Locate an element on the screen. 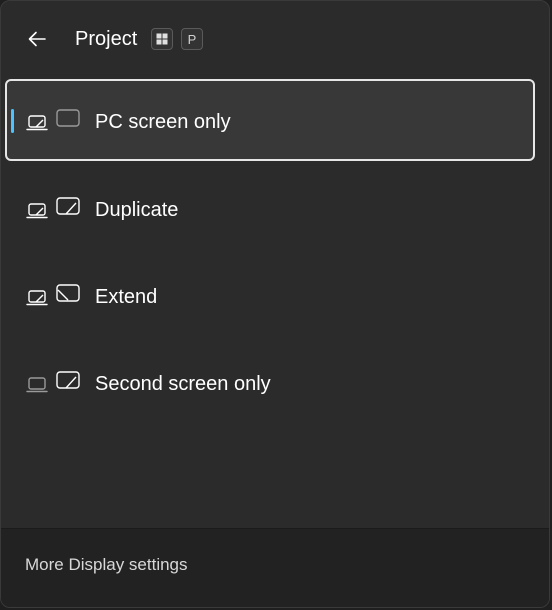  p-key: P is located at coordinates (192, 39).